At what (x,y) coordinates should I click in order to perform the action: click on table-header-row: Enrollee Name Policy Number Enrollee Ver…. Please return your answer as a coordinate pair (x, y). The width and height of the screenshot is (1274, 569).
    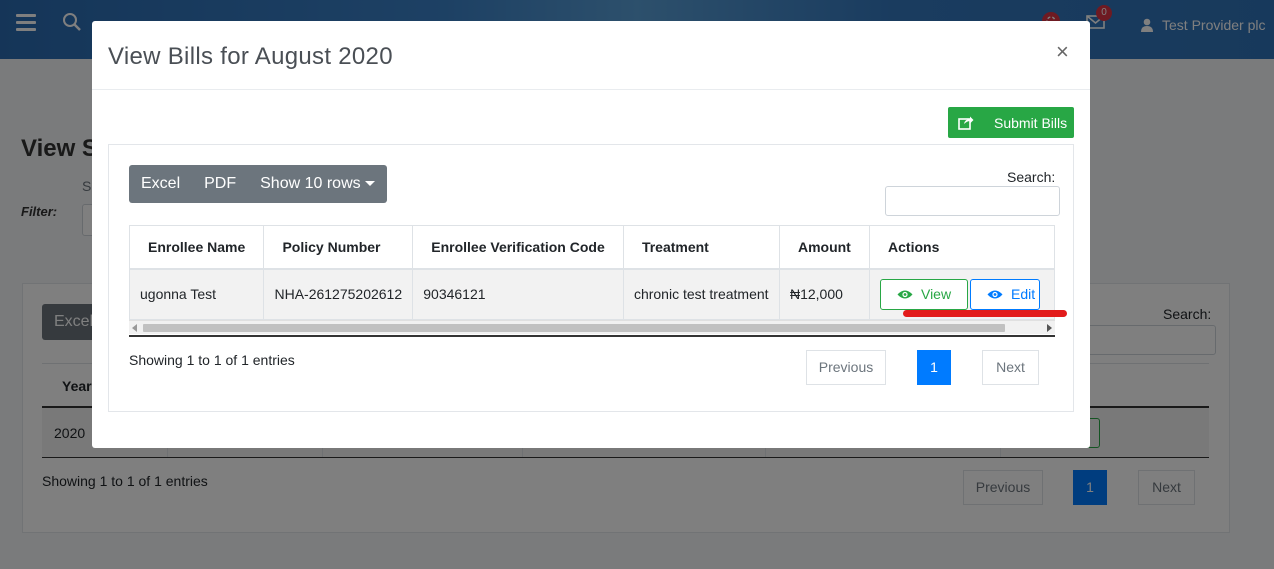
    Looking at the image, I should click on (592, 247).